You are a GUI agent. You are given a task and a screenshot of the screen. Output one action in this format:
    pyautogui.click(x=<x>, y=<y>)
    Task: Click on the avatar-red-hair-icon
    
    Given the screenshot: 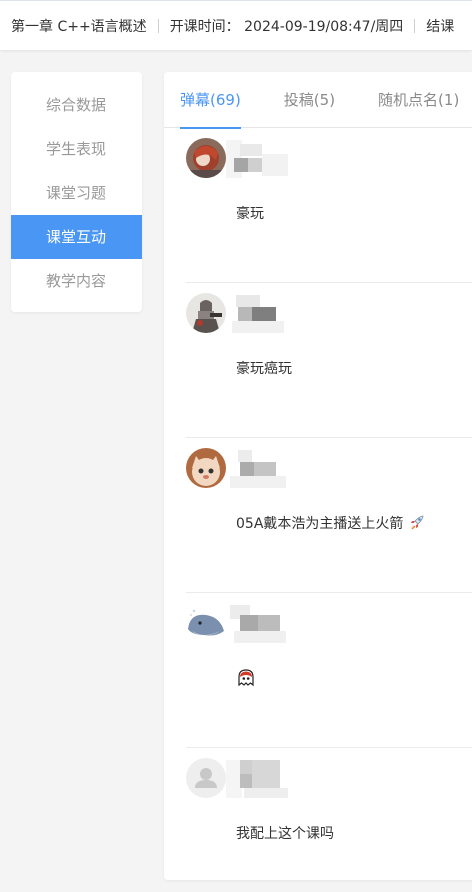 What is the action you would take?
    pyautogui.click(x=206, y=158)
    